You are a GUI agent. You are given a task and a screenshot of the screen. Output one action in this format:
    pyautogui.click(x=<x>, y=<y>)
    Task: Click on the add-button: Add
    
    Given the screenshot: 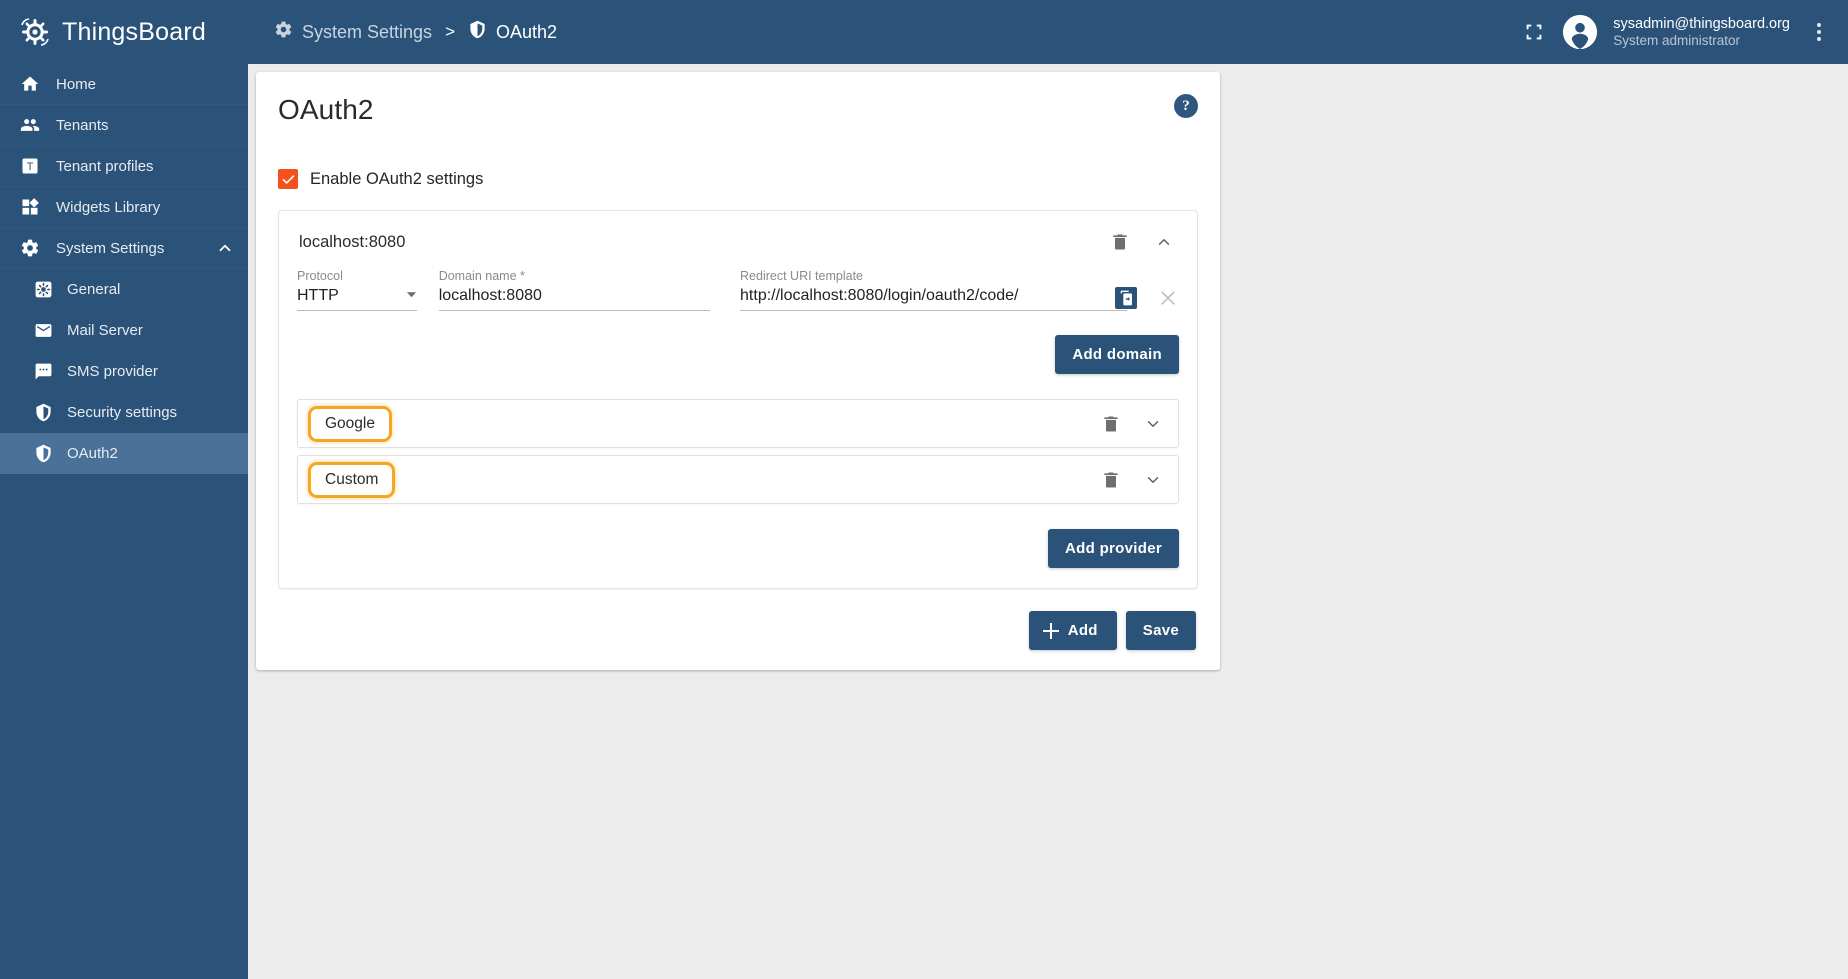 What is the action you would take?
    pyautogui.click(x=1072, y=630)
    